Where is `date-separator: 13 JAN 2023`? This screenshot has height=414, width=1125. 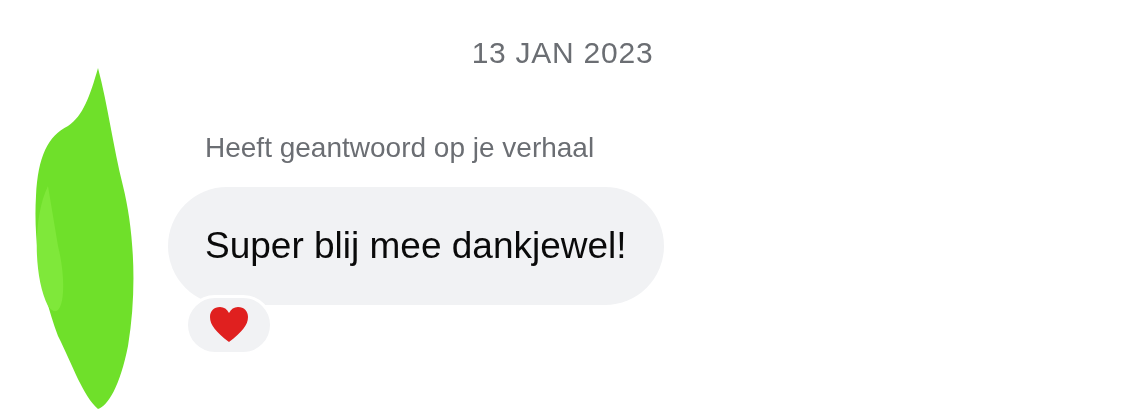
date-separator: 13 JAN 2023 is located at coordinates (562, 53).